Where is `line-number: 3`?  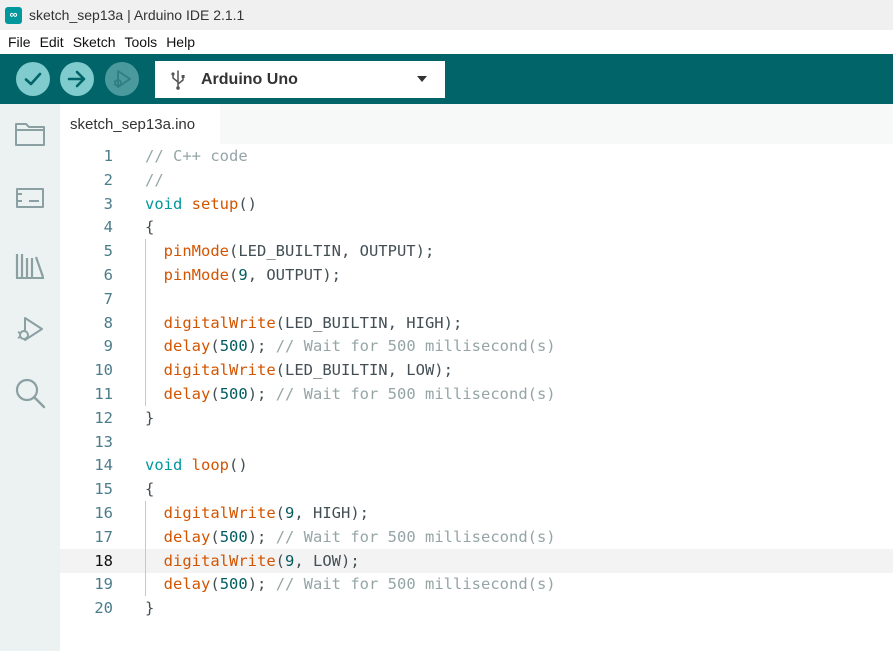 line-number: 3 is located at coordinates (108, 203).